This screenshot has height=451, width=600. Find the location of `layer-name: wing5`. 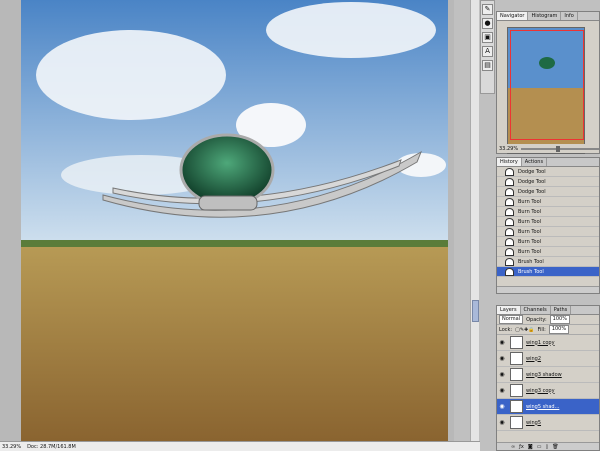

layer-name: wing5 is located at coordinates (534, 422).